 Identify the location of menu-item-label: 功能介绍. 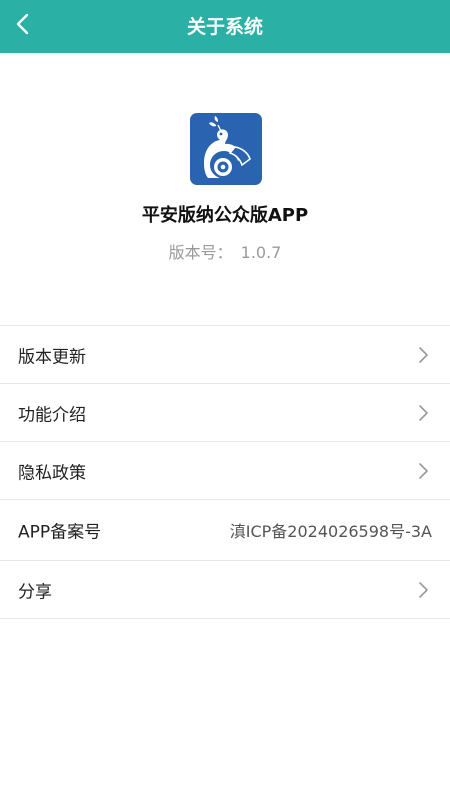
(52, 415).